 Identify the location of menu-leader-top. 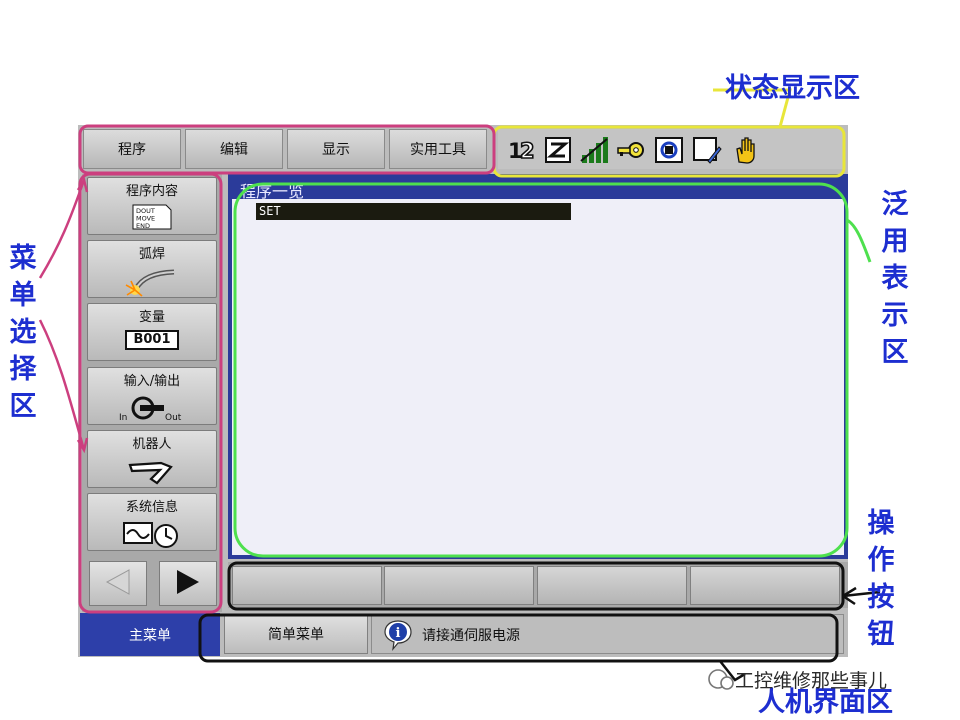
(62, 229).